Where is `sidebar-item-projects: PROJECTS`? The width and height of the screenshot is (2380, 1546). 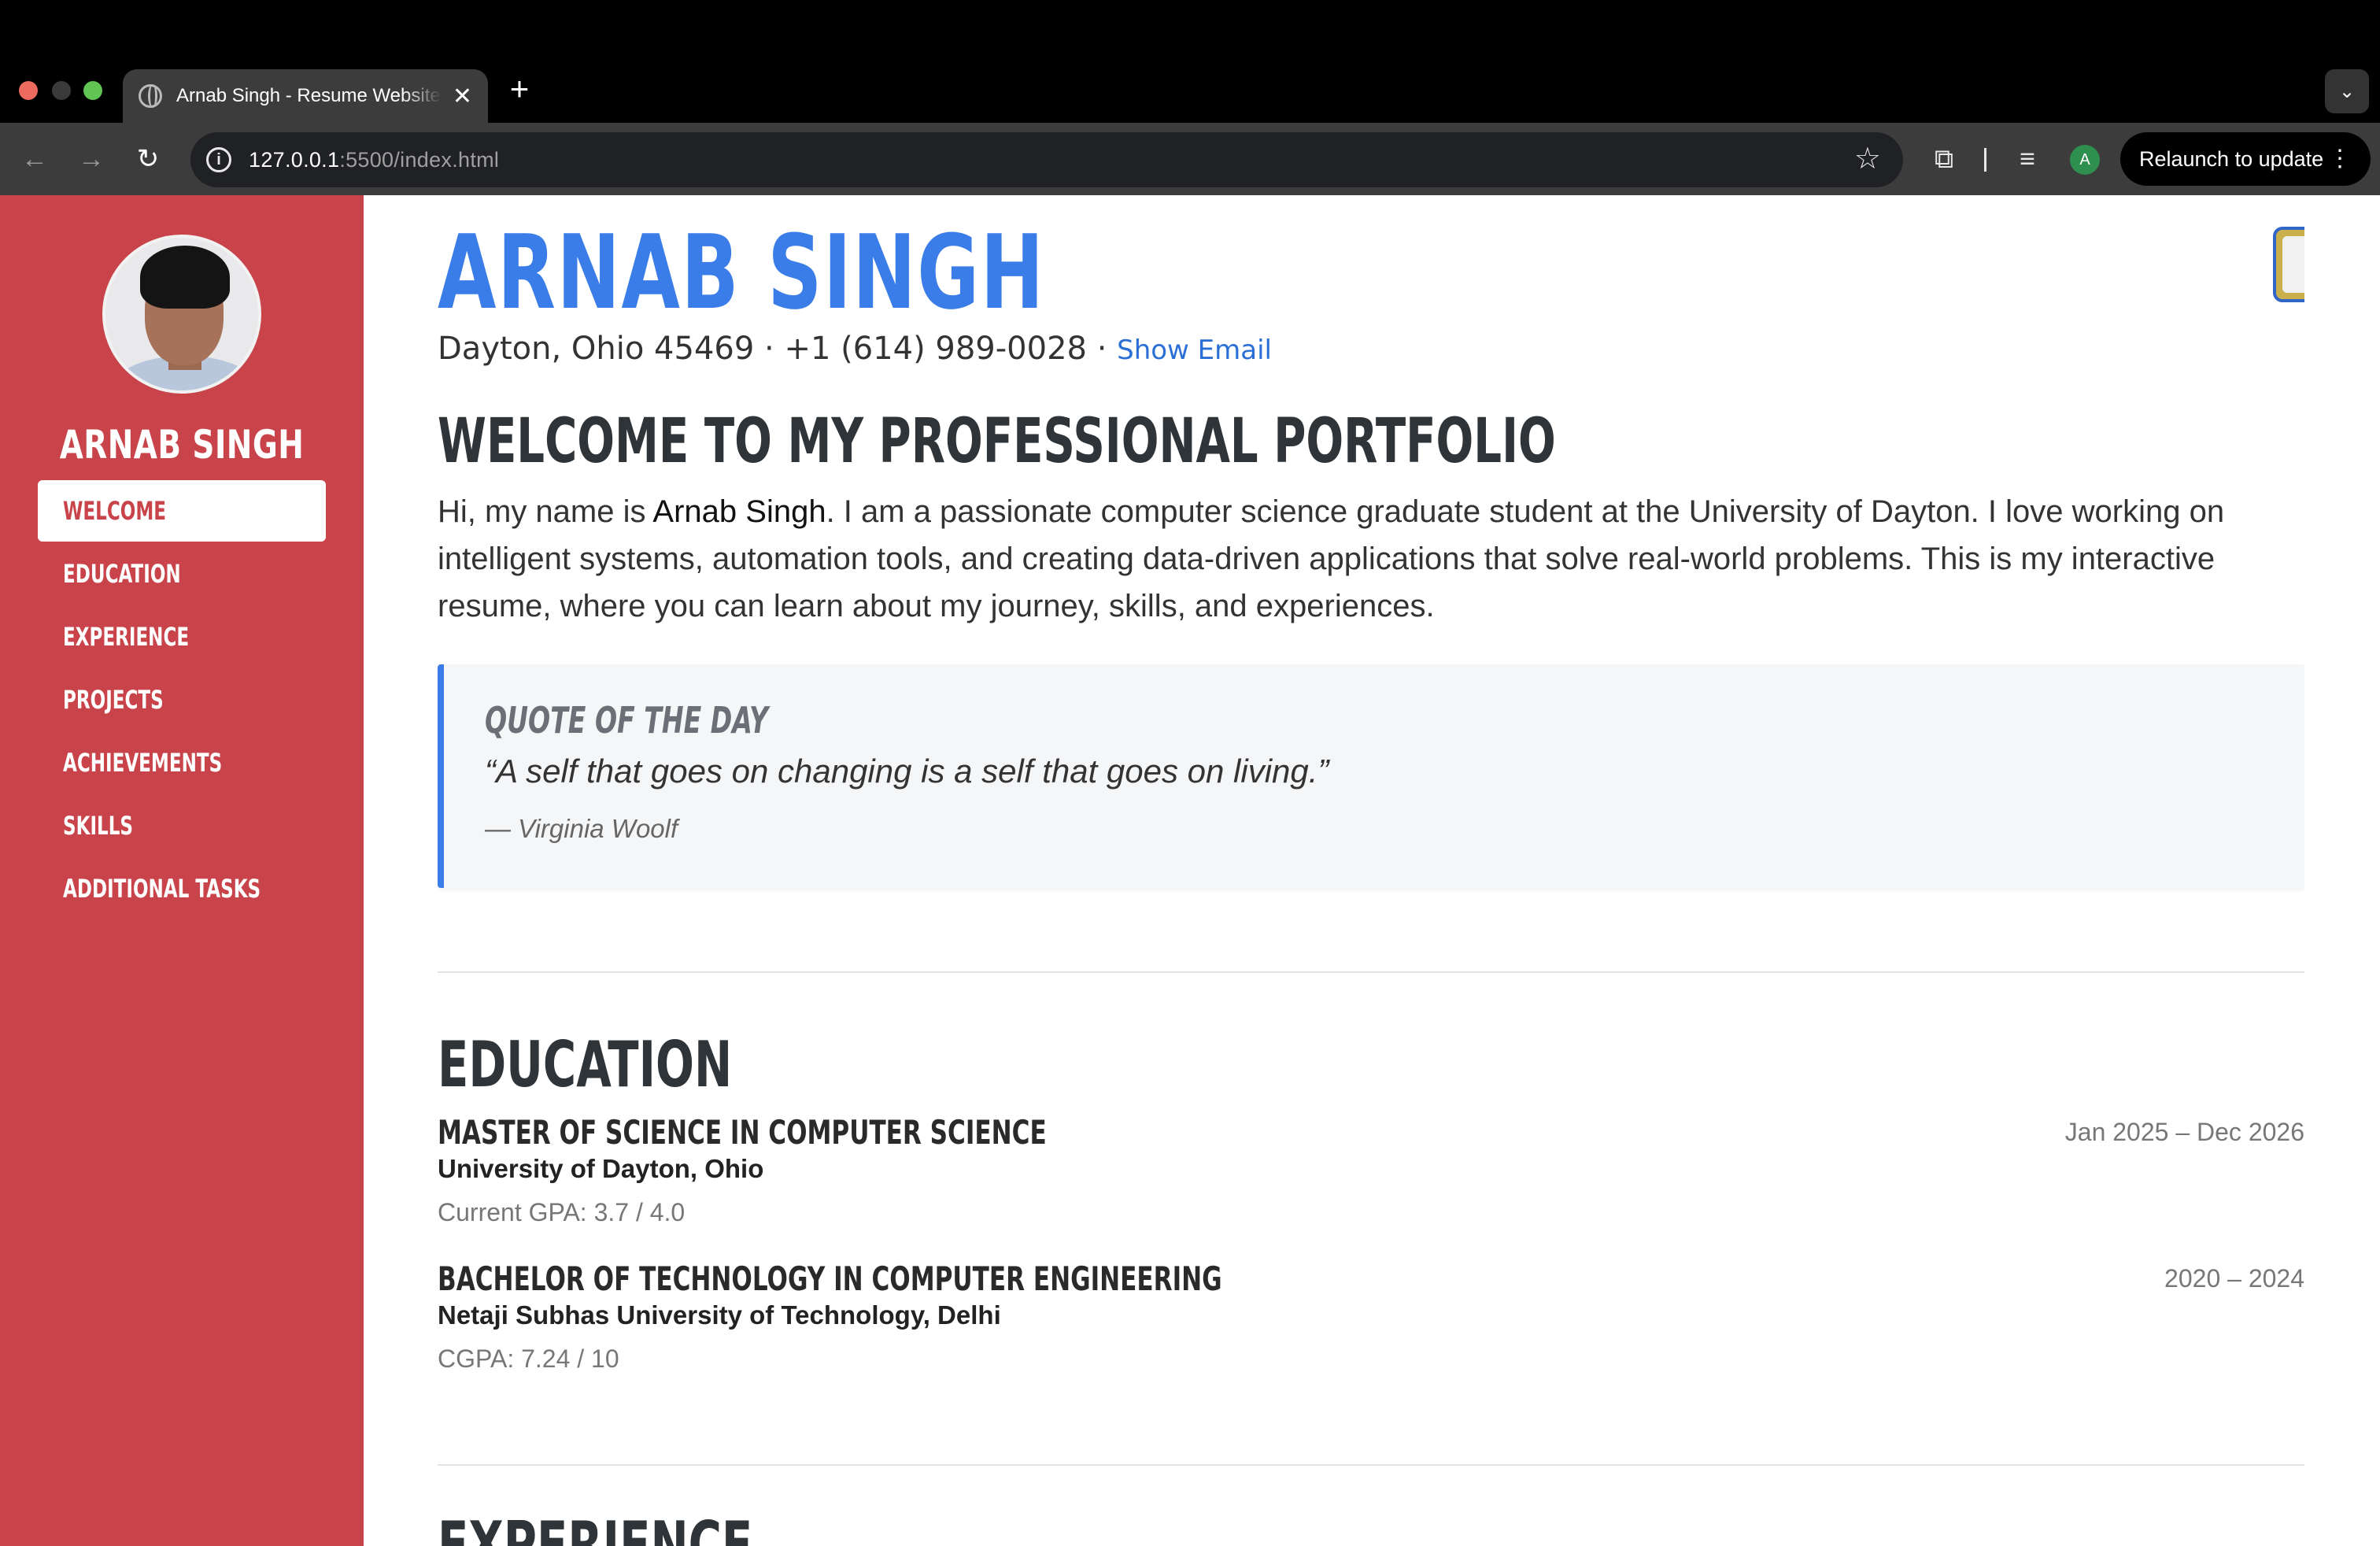
sidebar-item-projects: PROJECTS is located at coordinates (182, 700).